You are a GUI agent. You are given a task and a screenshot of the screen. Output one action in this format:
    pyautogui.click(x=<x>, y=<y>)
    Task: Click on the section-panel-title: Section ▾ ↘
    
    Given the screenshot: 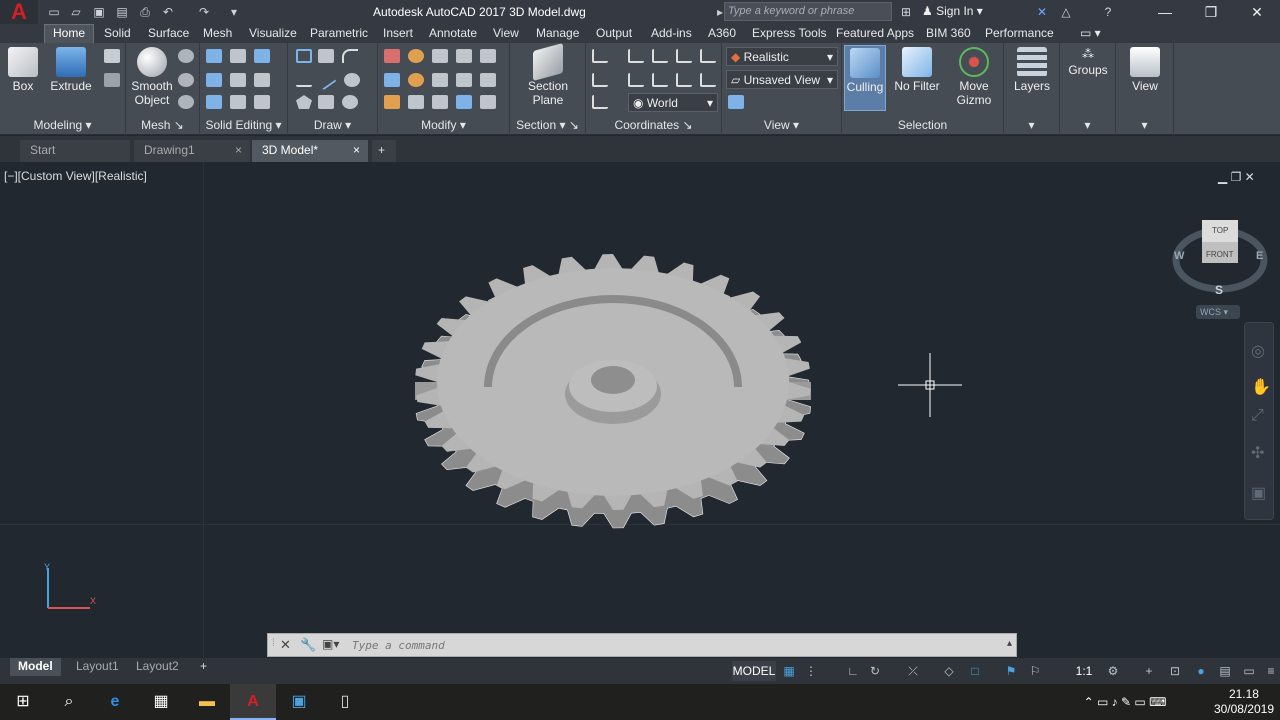 What is the action you would take?
    pyautogui.click(x=547, y=125)
    